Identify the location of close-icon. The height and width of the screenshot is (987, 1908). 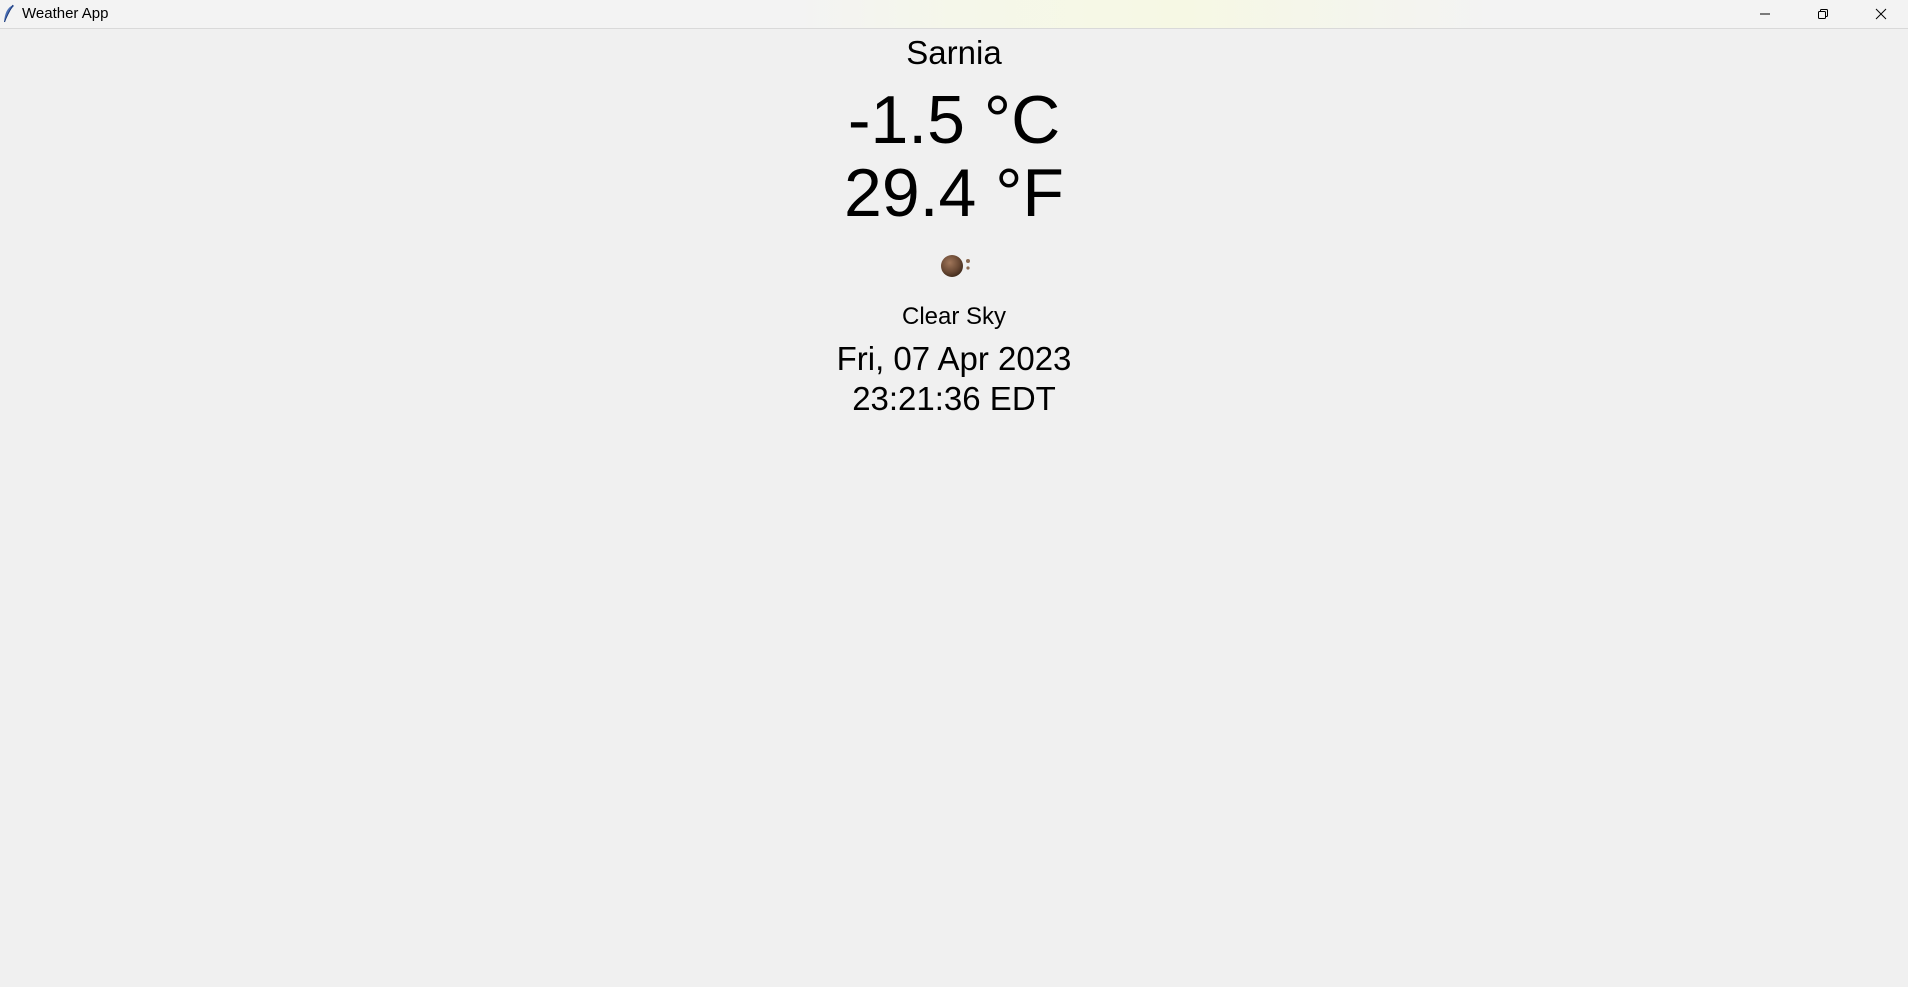
(1881, 14).